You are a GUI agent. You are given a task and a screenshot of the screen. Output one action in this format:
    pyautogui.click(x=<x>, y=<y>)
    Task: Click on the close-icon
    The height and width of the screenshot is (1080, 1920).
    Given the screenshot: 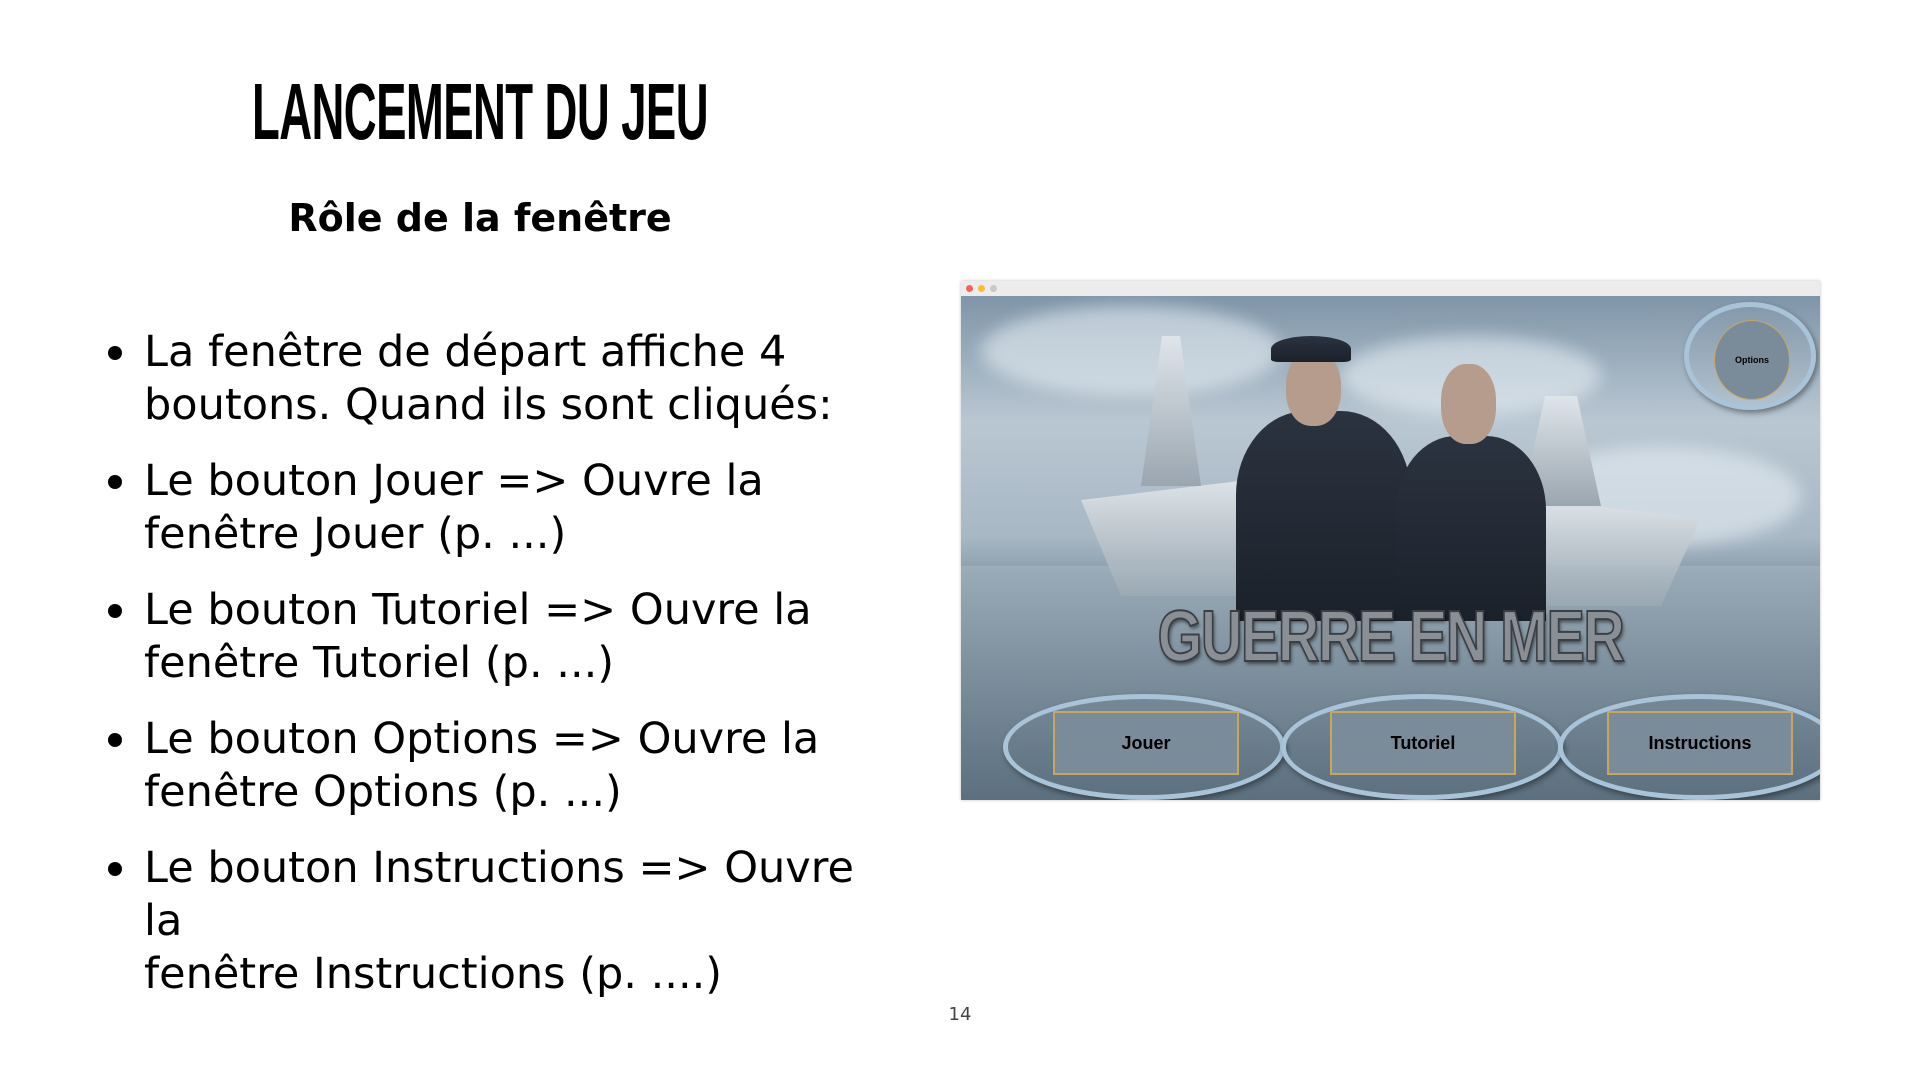 What is the action you would take?
    pyautogui.click(x=969, y=288)
    